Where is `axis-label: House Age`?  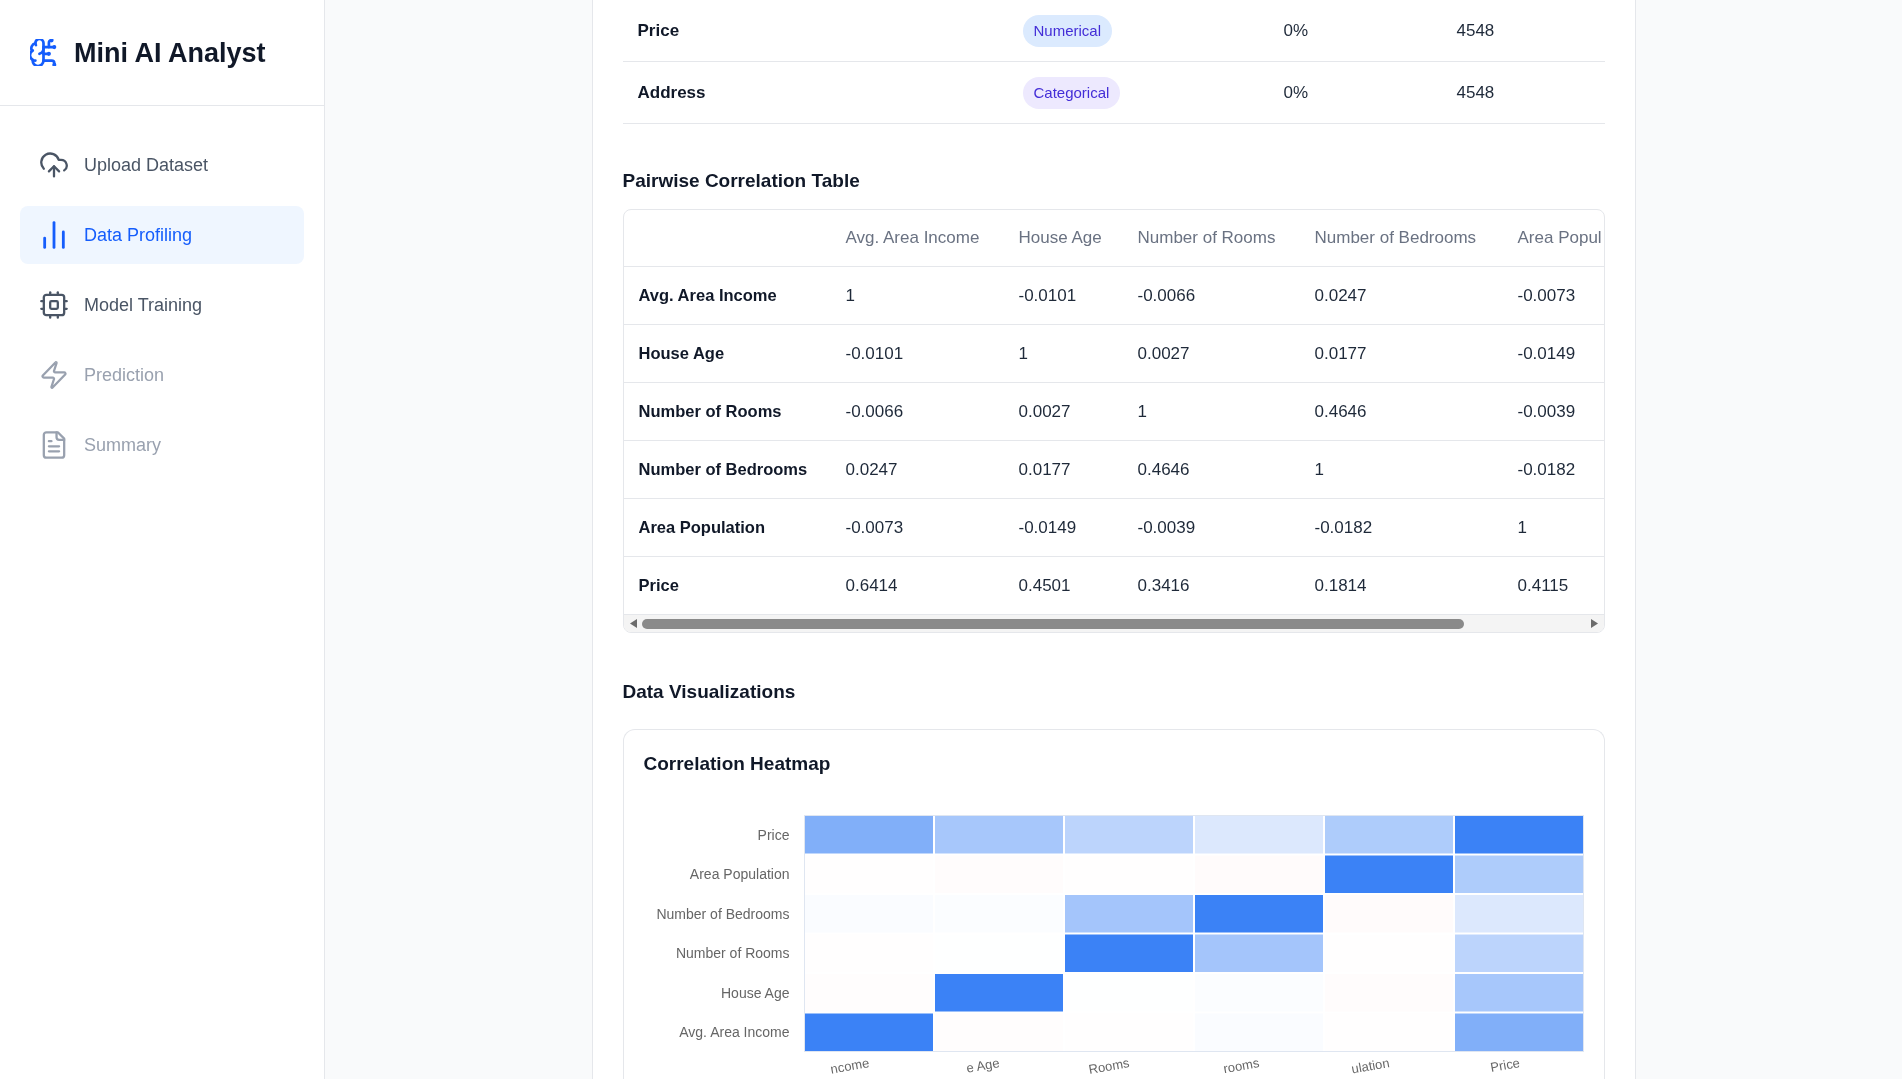 axis-label: House Age is located at coordinates (755, 992).